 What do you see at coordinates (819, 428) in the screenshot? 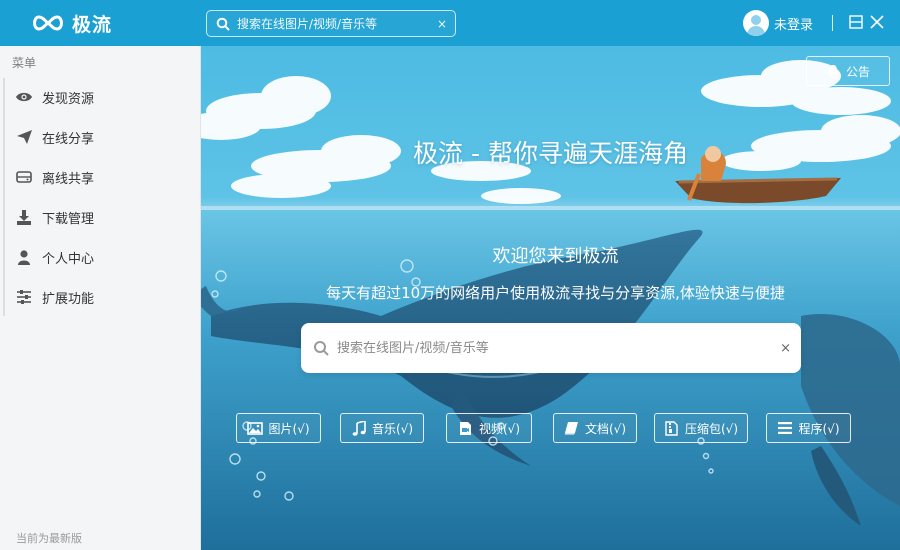
I see `category-label: 程序(√)` at bounding box center [819, 428].